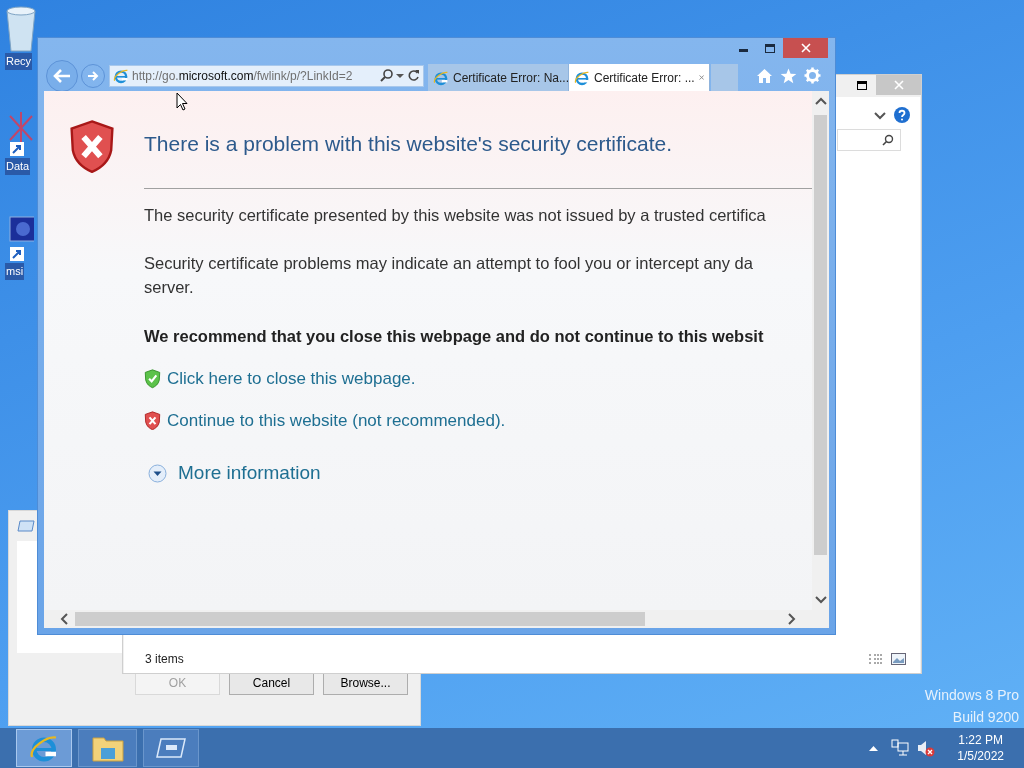 The height and width of the screenshot is (768, 1024). I want to click on cursor-icon, so click(182, 101).